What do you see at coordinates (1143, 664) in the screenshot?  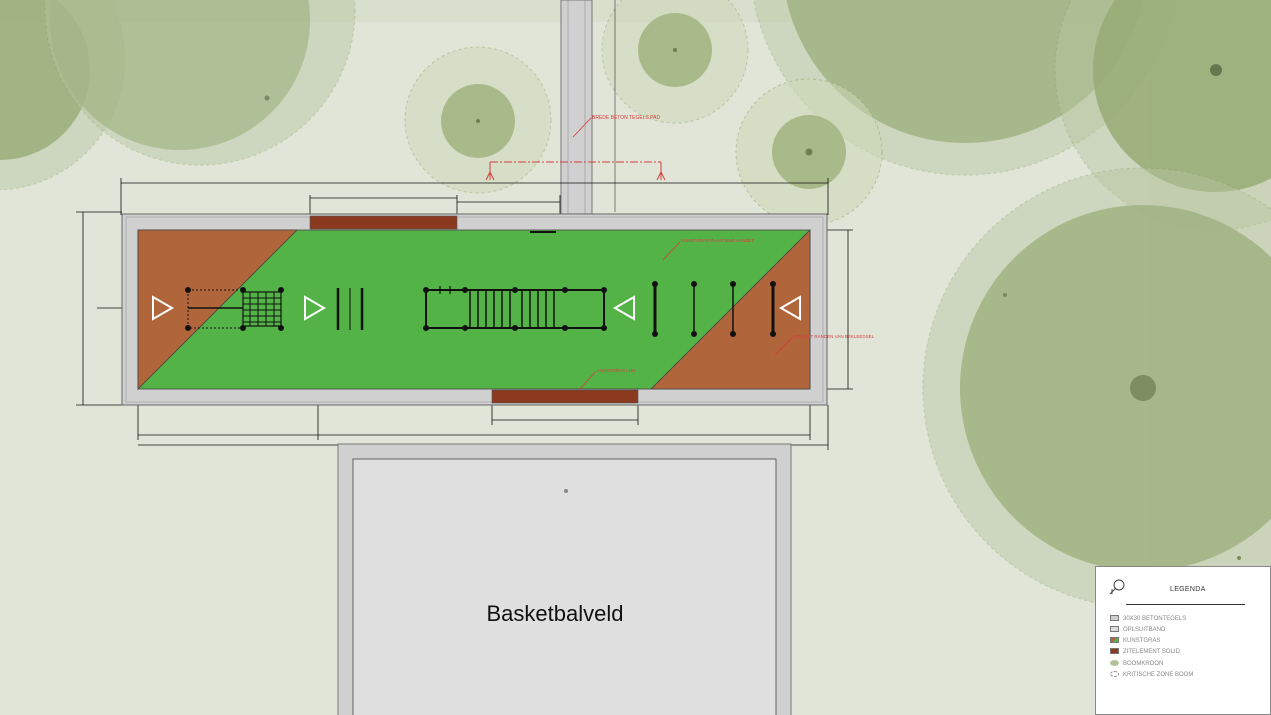 I see `legend-item-label: BOOMKROON` at bounding box center [1143, 664].